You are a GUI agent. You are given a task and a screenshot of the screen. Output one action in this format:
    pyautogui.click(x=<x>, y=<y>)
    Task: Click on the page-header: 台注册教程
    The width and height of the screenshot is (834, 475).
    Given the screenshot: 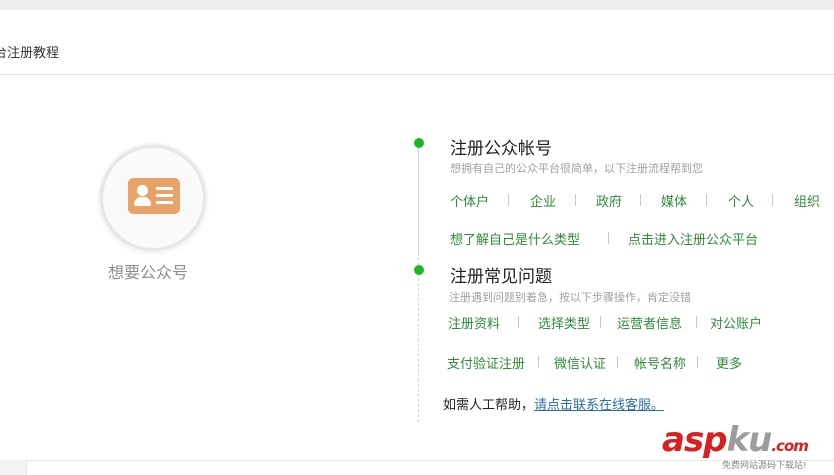 What is the action you would take?
    pyautogui.click(x=417, y=42)
    